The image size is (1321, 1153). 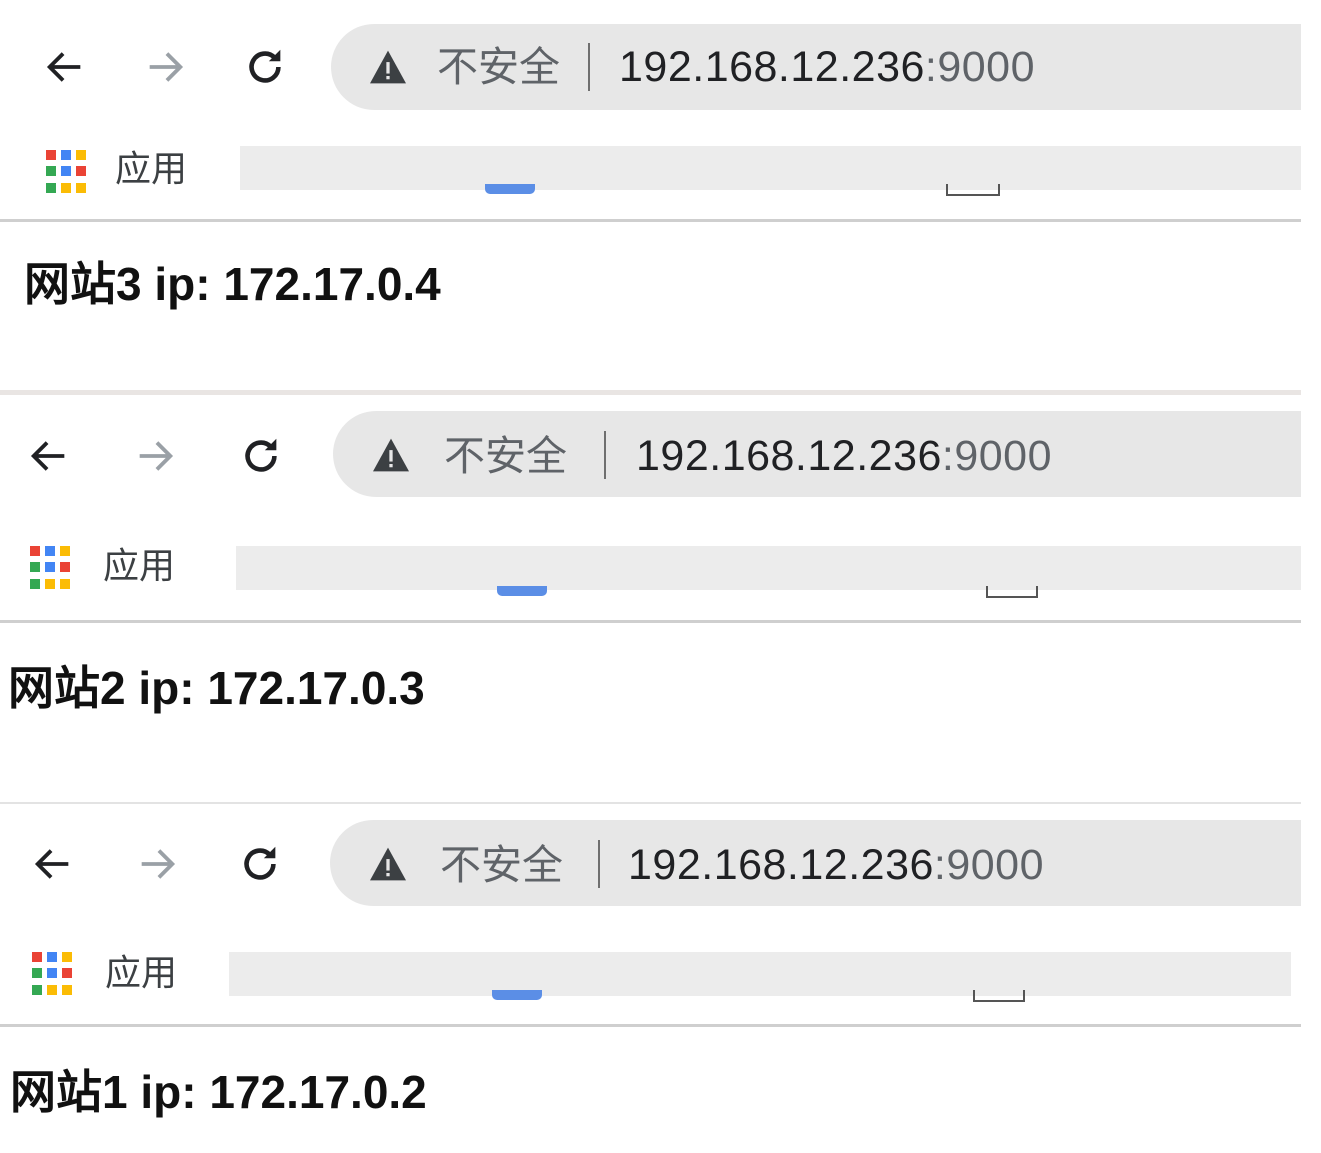 What do you see at coordinates (216, 688) in the screenshot?
I see `page-heading: 网站2 ip: 172.17.0.3` at bounding box center [216, 688].